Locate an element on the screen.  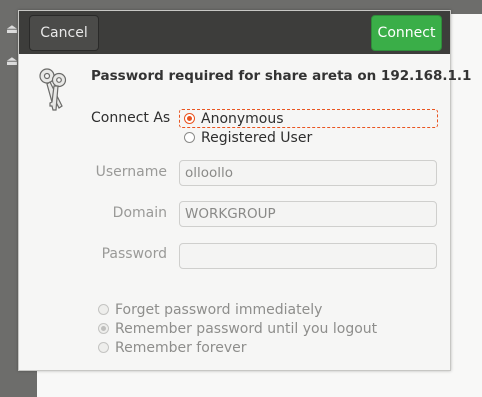
password-field is located at coordinates (308, 256).